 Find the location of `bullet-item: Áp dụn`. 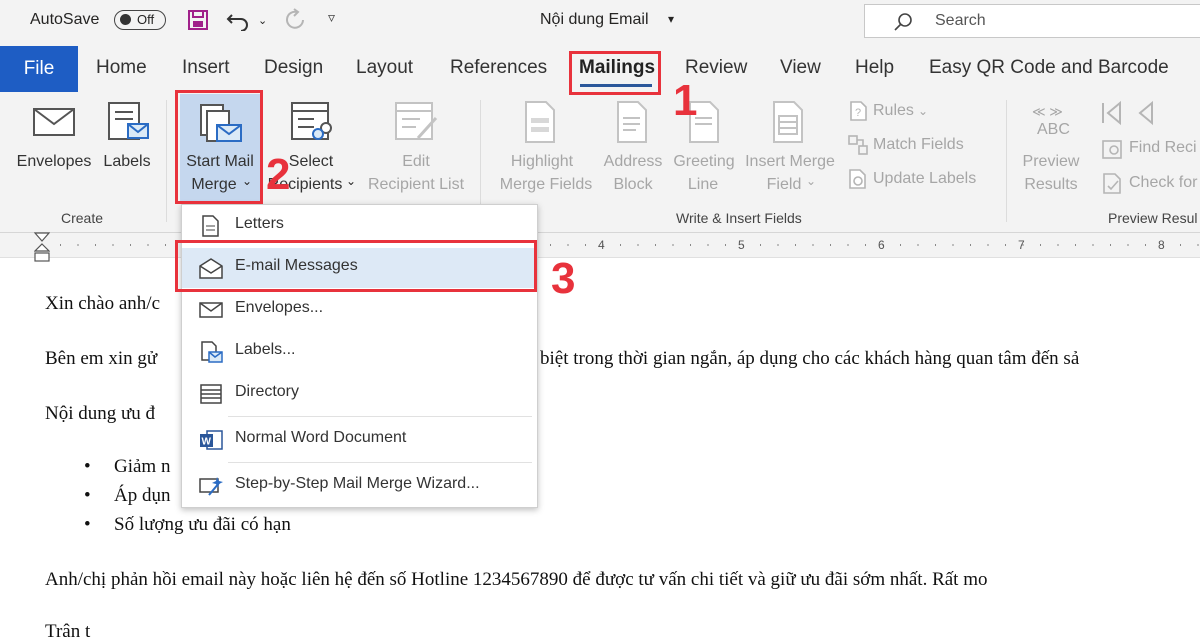

bullet-item: Áp dụn is located at coordinates (142, 495).